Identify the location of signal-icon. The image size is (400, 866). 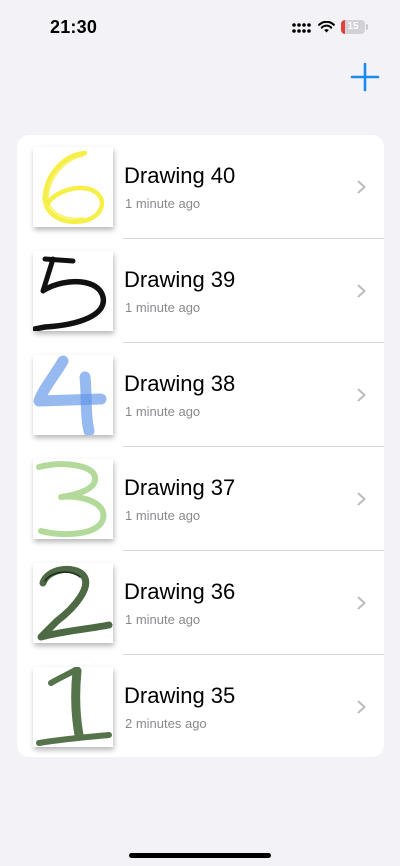
(301, 28).